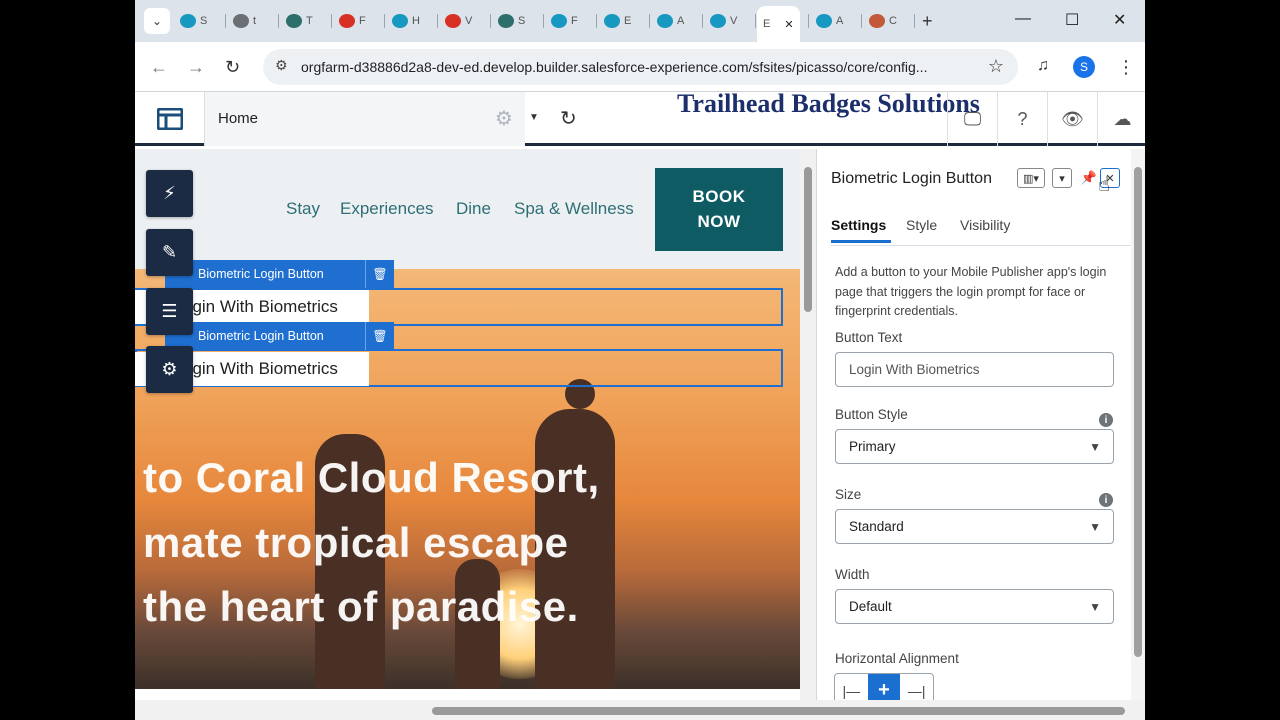 This screenshot has width=1280, height=720. Describe the element at coordinates (1043, 66) in the screenshot. I see `media-control-icon: ♫` at that location.